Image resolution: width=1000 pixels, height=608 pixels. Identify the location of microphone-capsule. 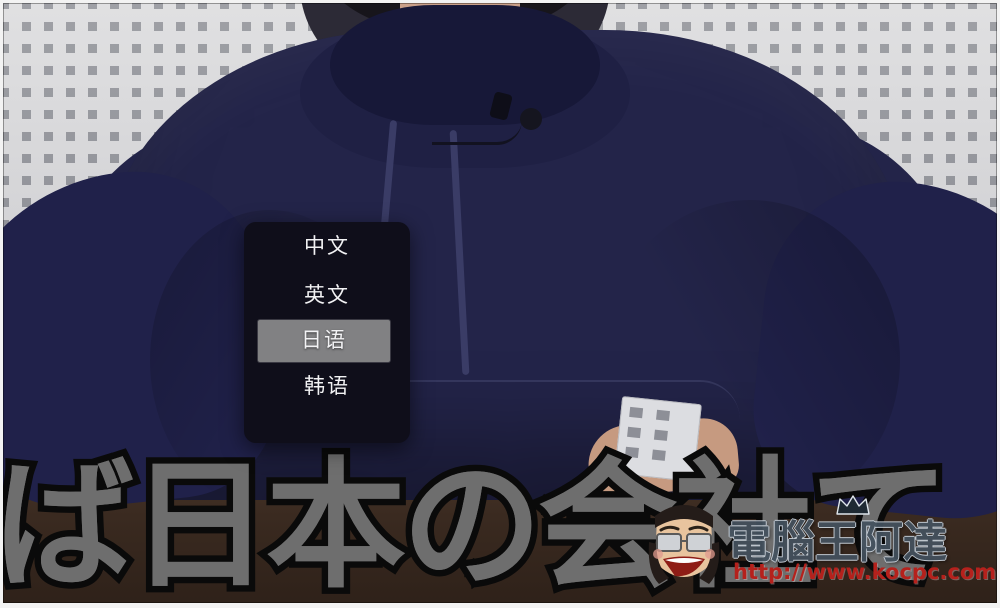
(531, 119).